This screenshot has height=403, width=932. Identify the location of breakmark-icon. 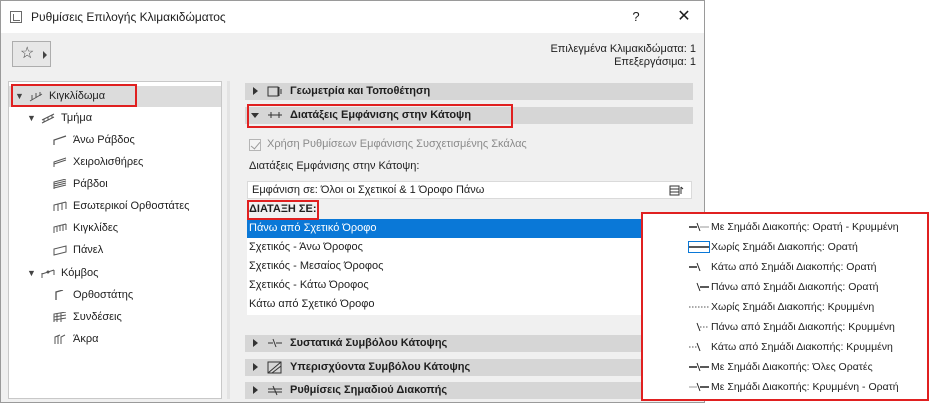
(275, 390).